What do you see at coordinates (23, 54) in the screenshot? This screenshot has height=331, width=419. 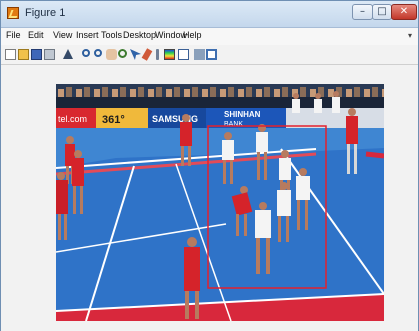 I see `open-file-icon` at bounding box center [23, 54].